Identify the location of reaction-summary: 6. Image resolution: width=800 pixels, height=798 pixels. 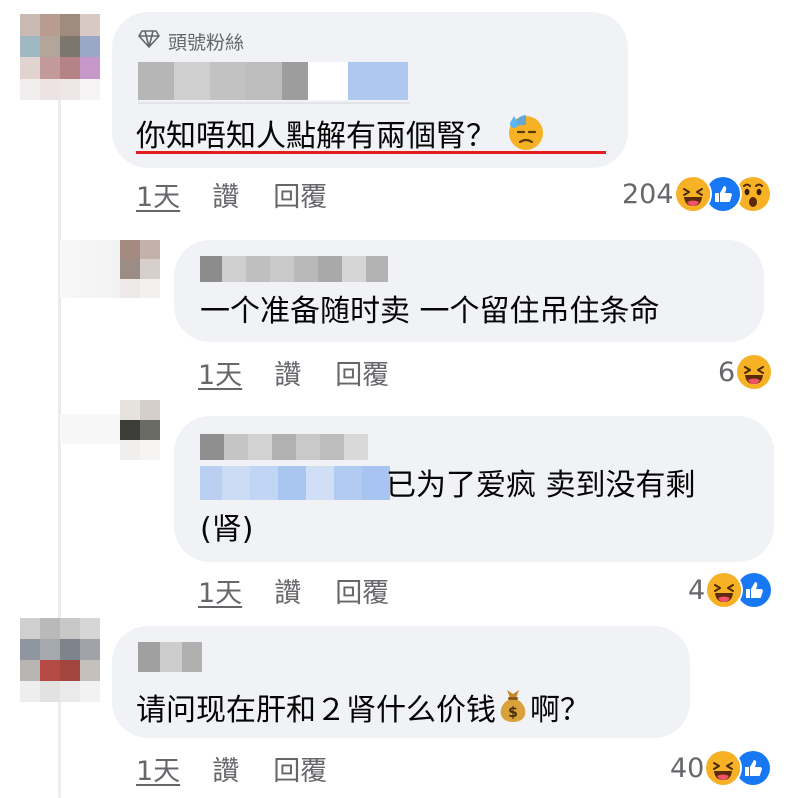
(745, 372).